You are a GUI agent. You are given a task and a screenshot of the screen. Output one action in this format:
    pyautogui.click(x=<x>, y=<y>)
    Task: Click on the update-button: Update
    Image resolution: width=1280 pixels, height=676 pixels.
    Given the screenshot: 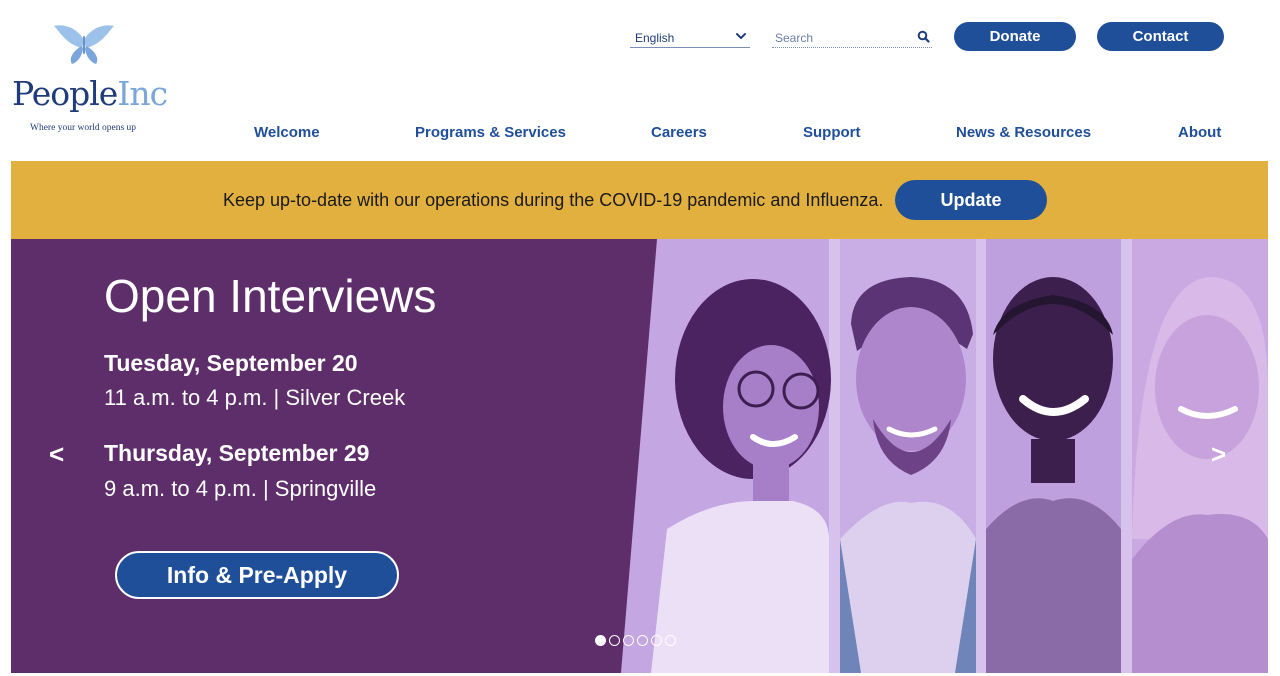 What is the action you would take?
    pyautogui.click(x=971, y=200)
    